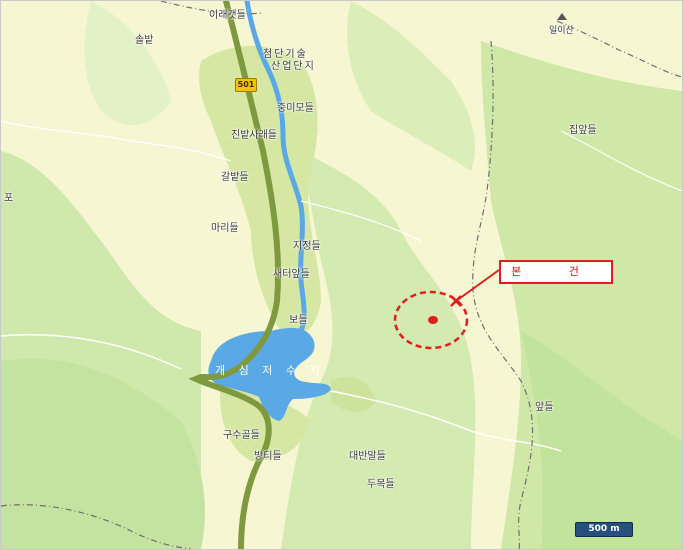 The width and height of the screenshot is (683, 550). Describe the element at coordinates (433, 320) in the screenshot. I see `site-spot` at that location.